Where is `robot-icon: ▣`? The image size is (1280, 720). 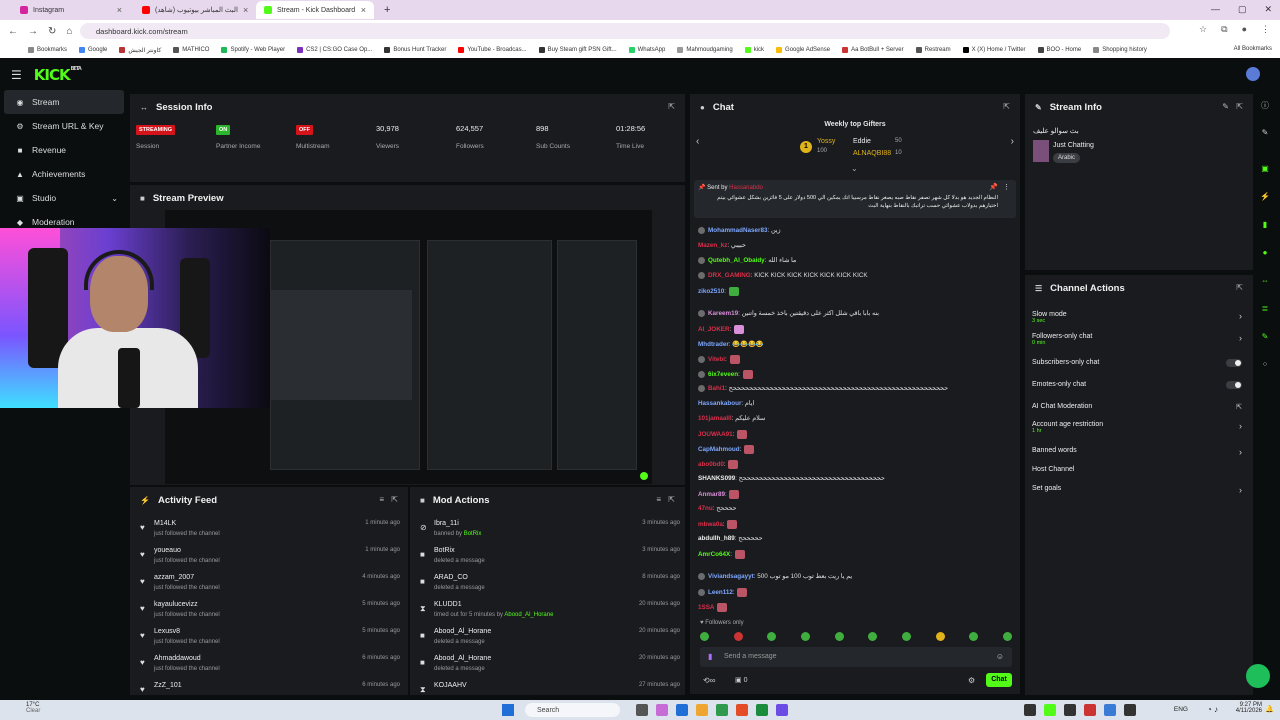 robot-icon: ▣ is located at coordinates (1265, 170).